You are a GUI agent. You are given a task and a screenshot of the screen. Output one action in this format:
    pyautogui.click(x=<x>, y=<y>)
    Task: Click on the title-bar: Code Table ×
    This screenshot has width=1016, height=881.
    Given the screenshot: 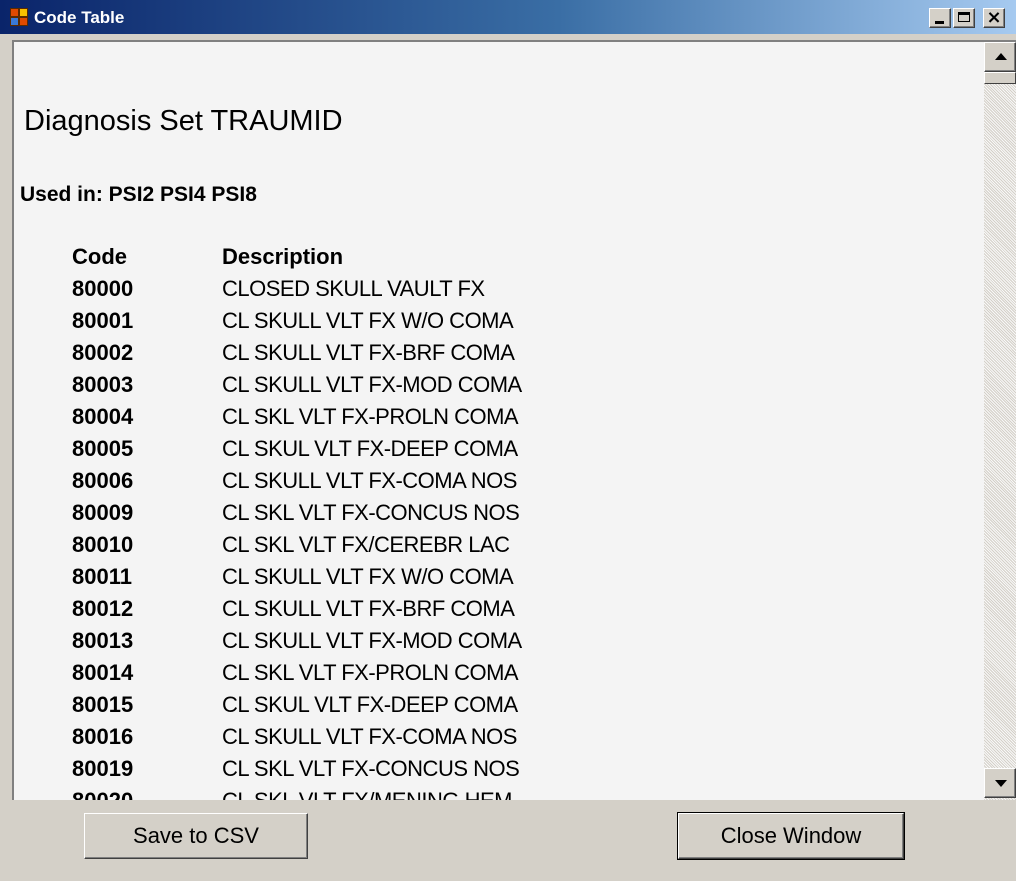 What is the action you would take?
    pyautogui.click(x=508, y=17)
    